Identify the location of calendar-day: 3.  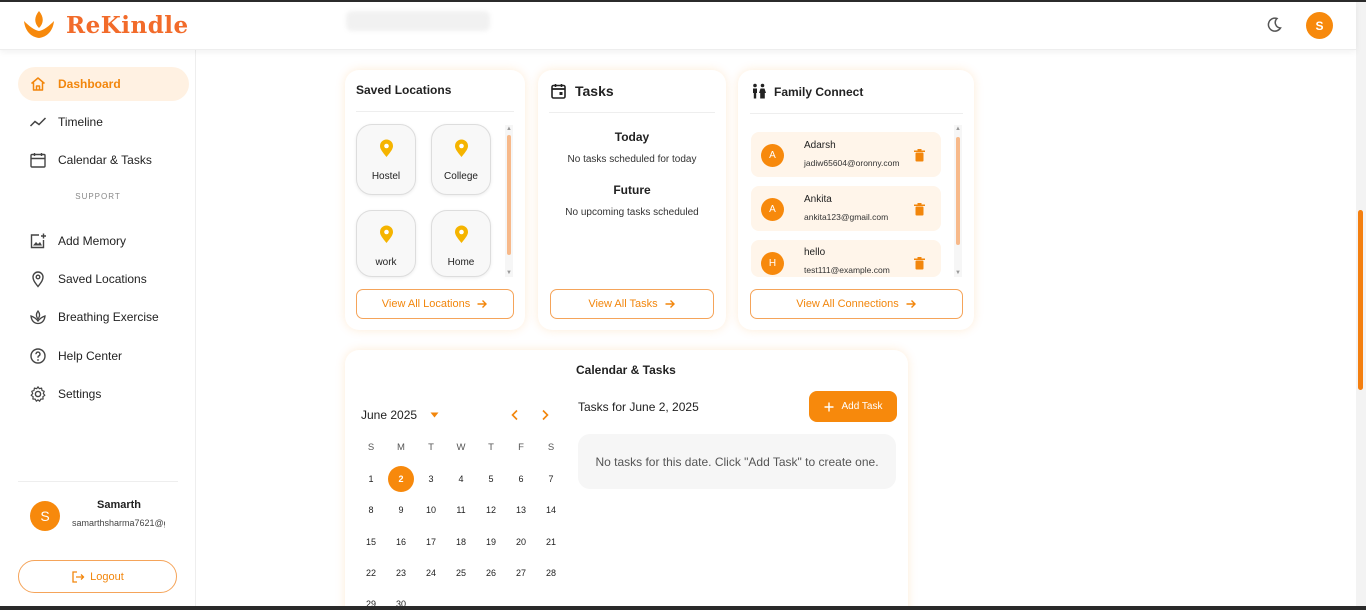
(431, 479).